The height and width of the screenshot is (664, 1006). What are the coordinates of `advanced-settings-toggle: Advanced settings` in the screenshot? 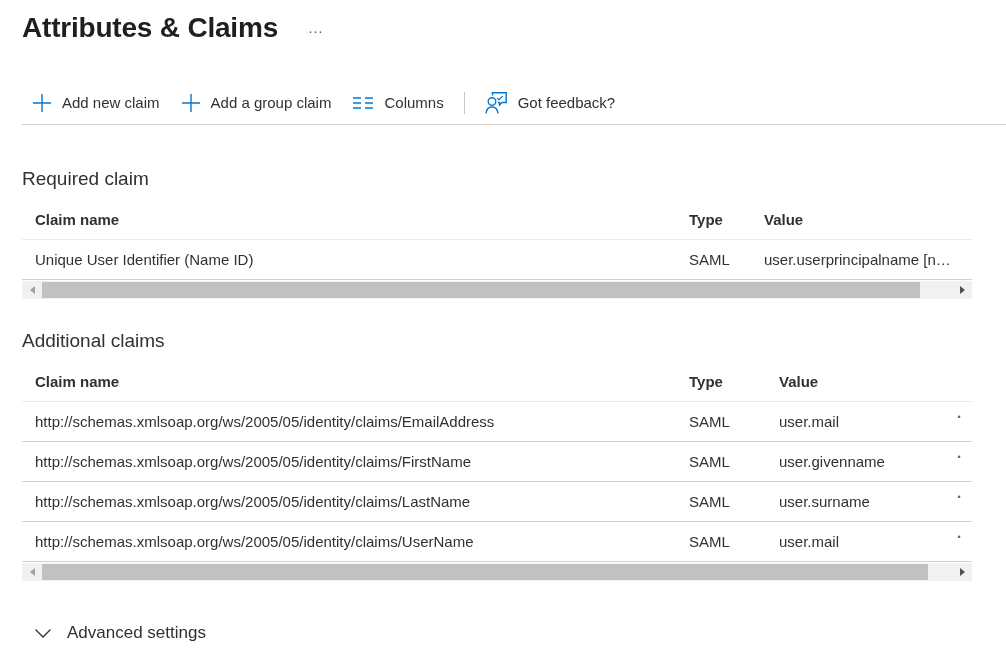 It's located at (114, 633).